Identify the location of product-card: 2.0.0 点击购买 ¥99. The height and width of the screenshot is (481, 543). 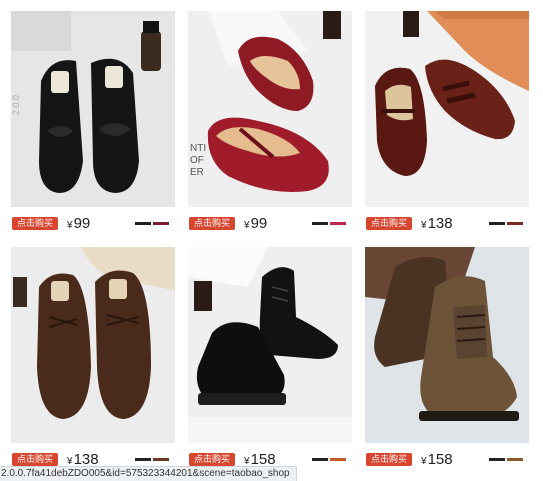
(93, 127).